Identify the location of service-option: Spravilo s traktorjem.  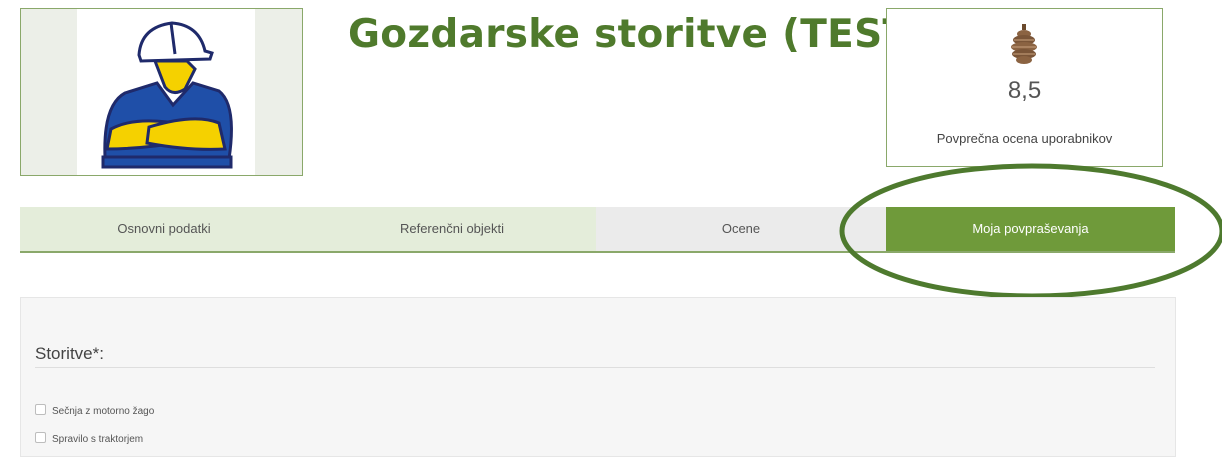
(89, 438).